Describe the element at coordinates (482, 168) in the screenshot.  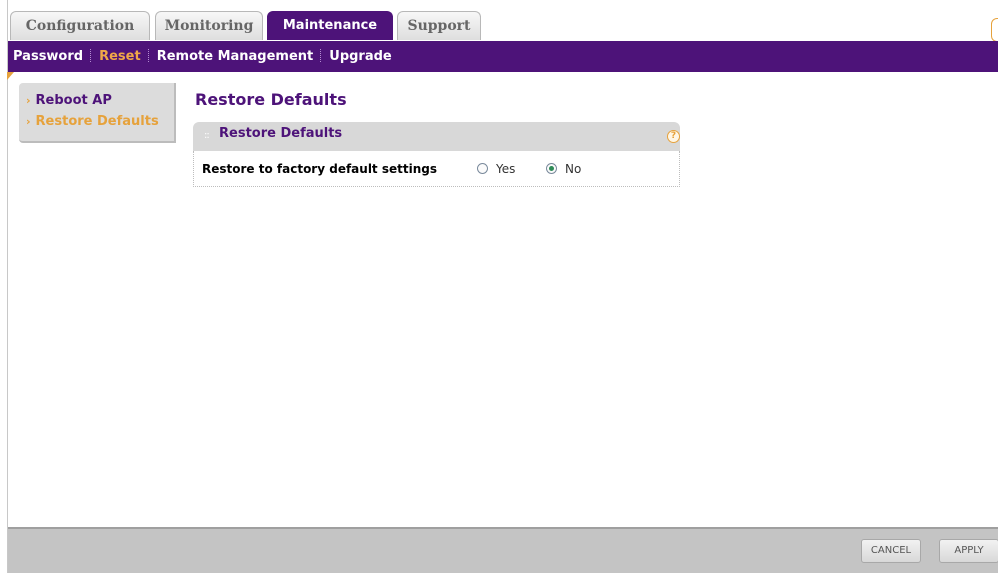
I see `restore-yes-radio` at that location.